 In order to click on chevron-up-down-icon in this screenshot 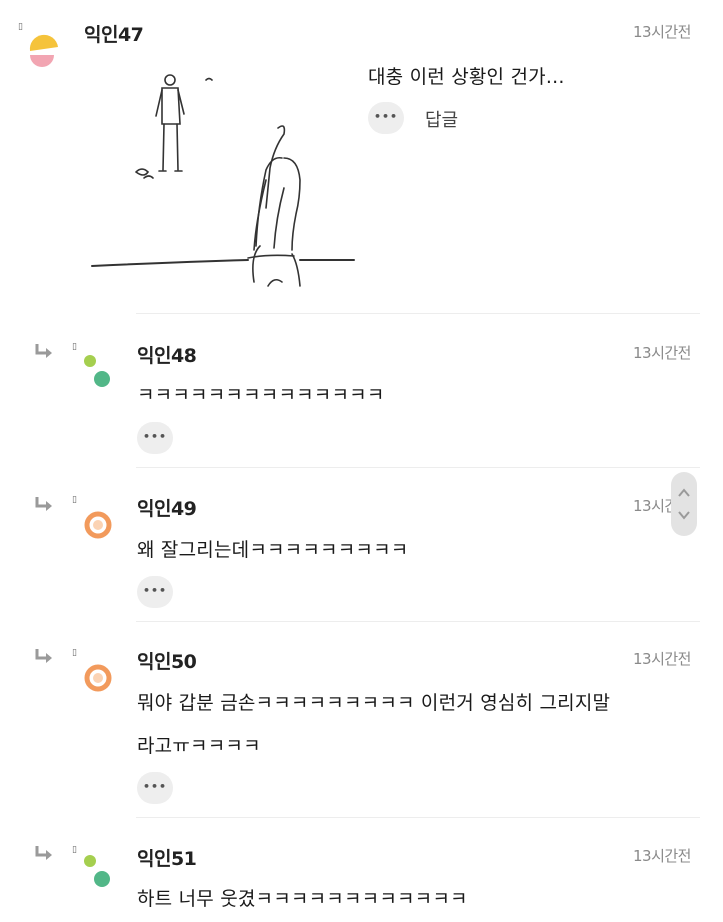, I will do `click(684, 504)`.